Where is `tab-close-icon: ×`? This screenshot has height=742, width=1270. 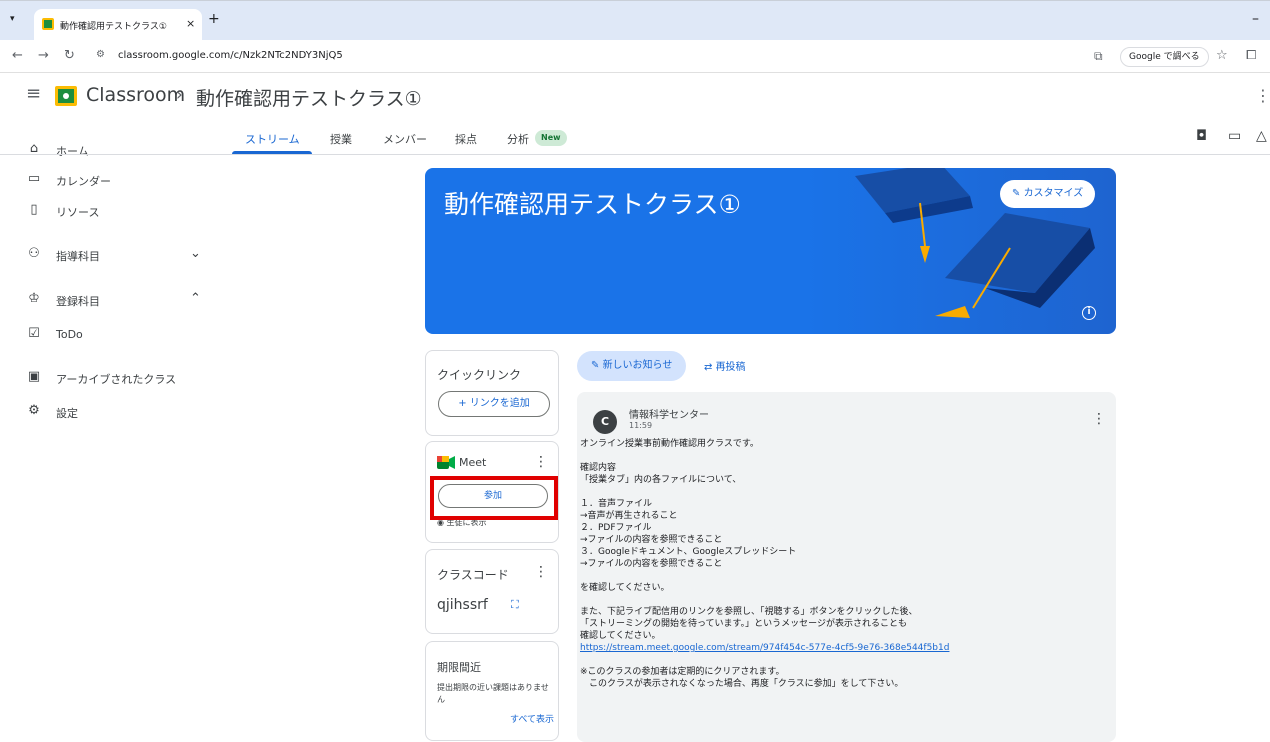
tab-close-icon: × is located at coordinates (190, 23).